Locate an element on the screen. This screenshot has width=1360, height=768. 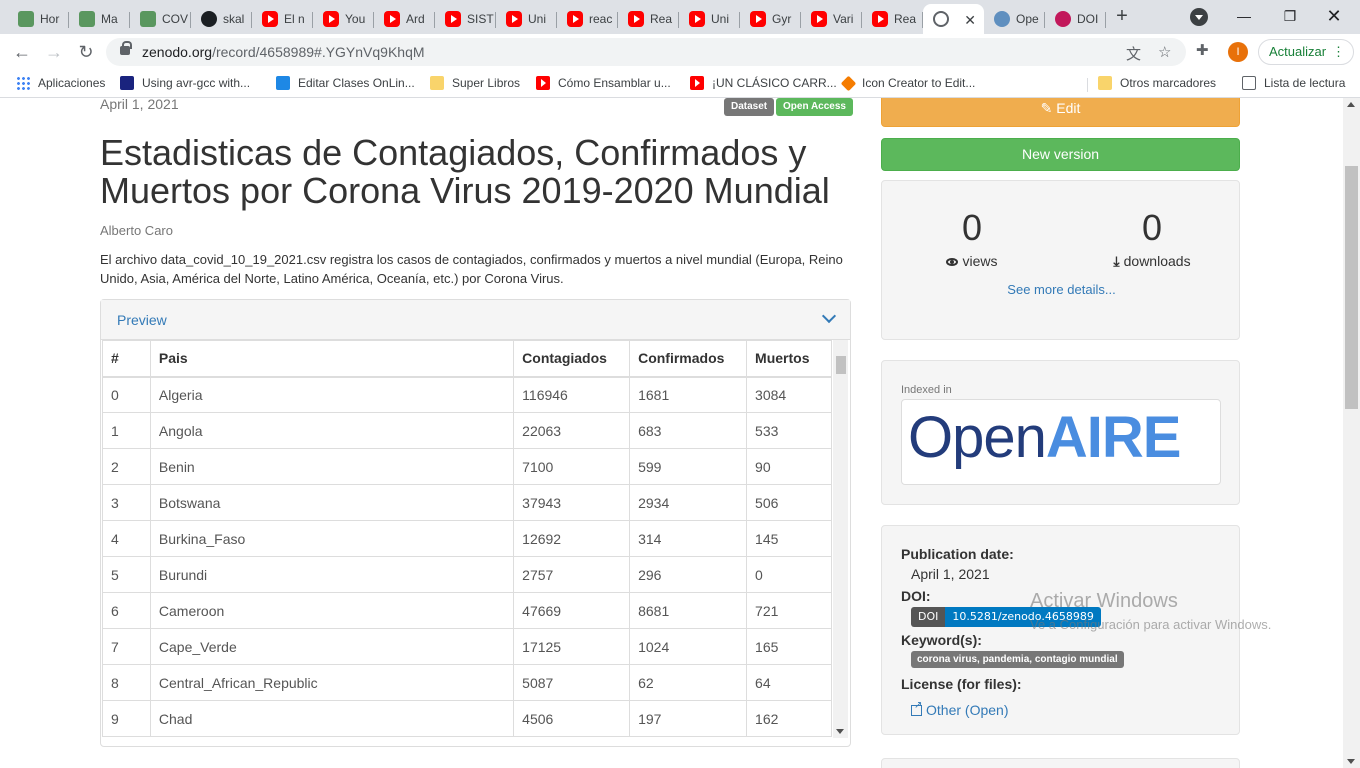
new-version-button: New version is located at coordinates (1060, 154).